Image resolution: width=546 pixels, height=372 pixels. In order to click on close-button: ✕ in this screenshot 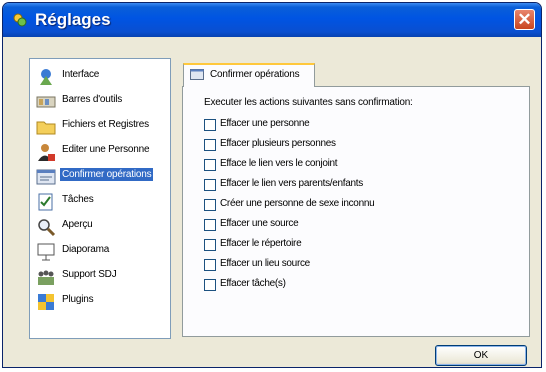, I will do `click(524, 19)`.